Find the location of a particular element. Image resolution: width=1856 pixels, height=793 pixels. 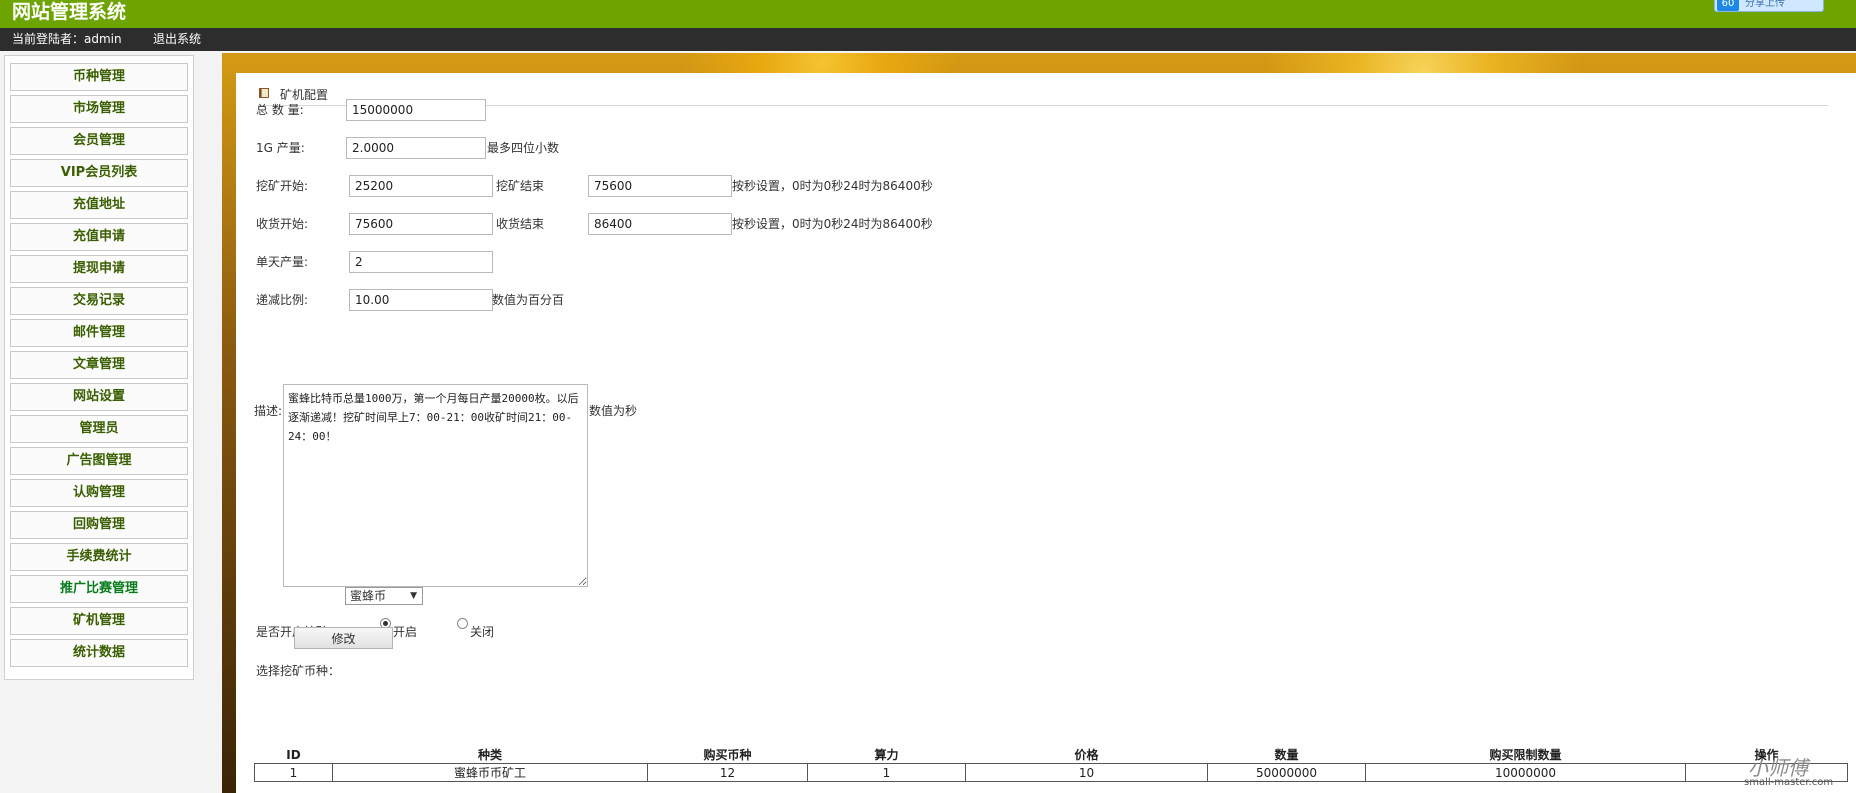

col-price: 价格 is located at coordinates (1086, 755).